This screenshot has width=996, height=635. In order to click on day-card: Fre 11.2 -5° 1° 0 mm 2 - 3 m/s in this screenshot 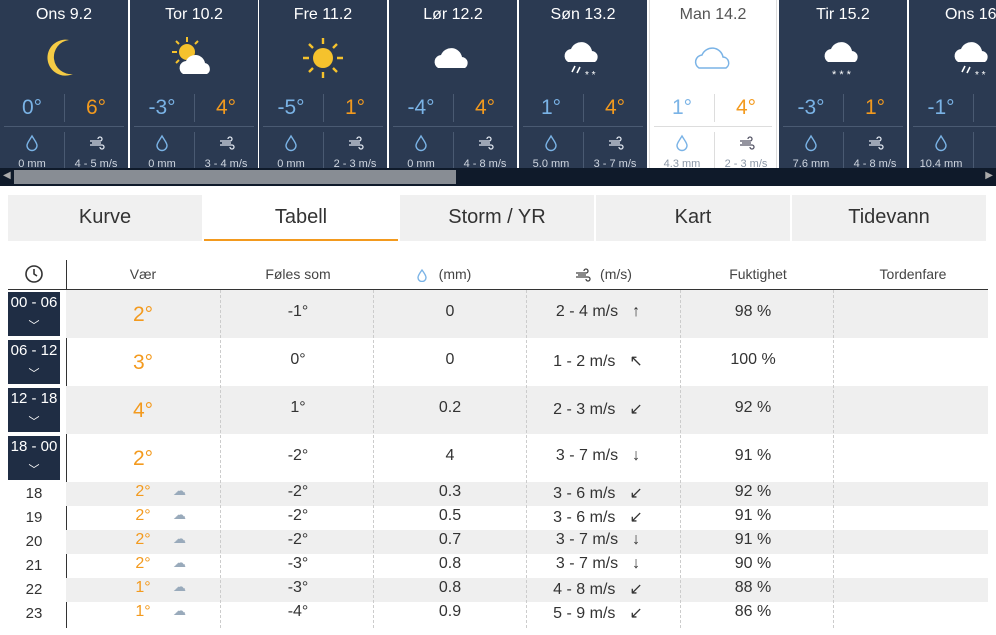, I will do `click(323, 84)`.